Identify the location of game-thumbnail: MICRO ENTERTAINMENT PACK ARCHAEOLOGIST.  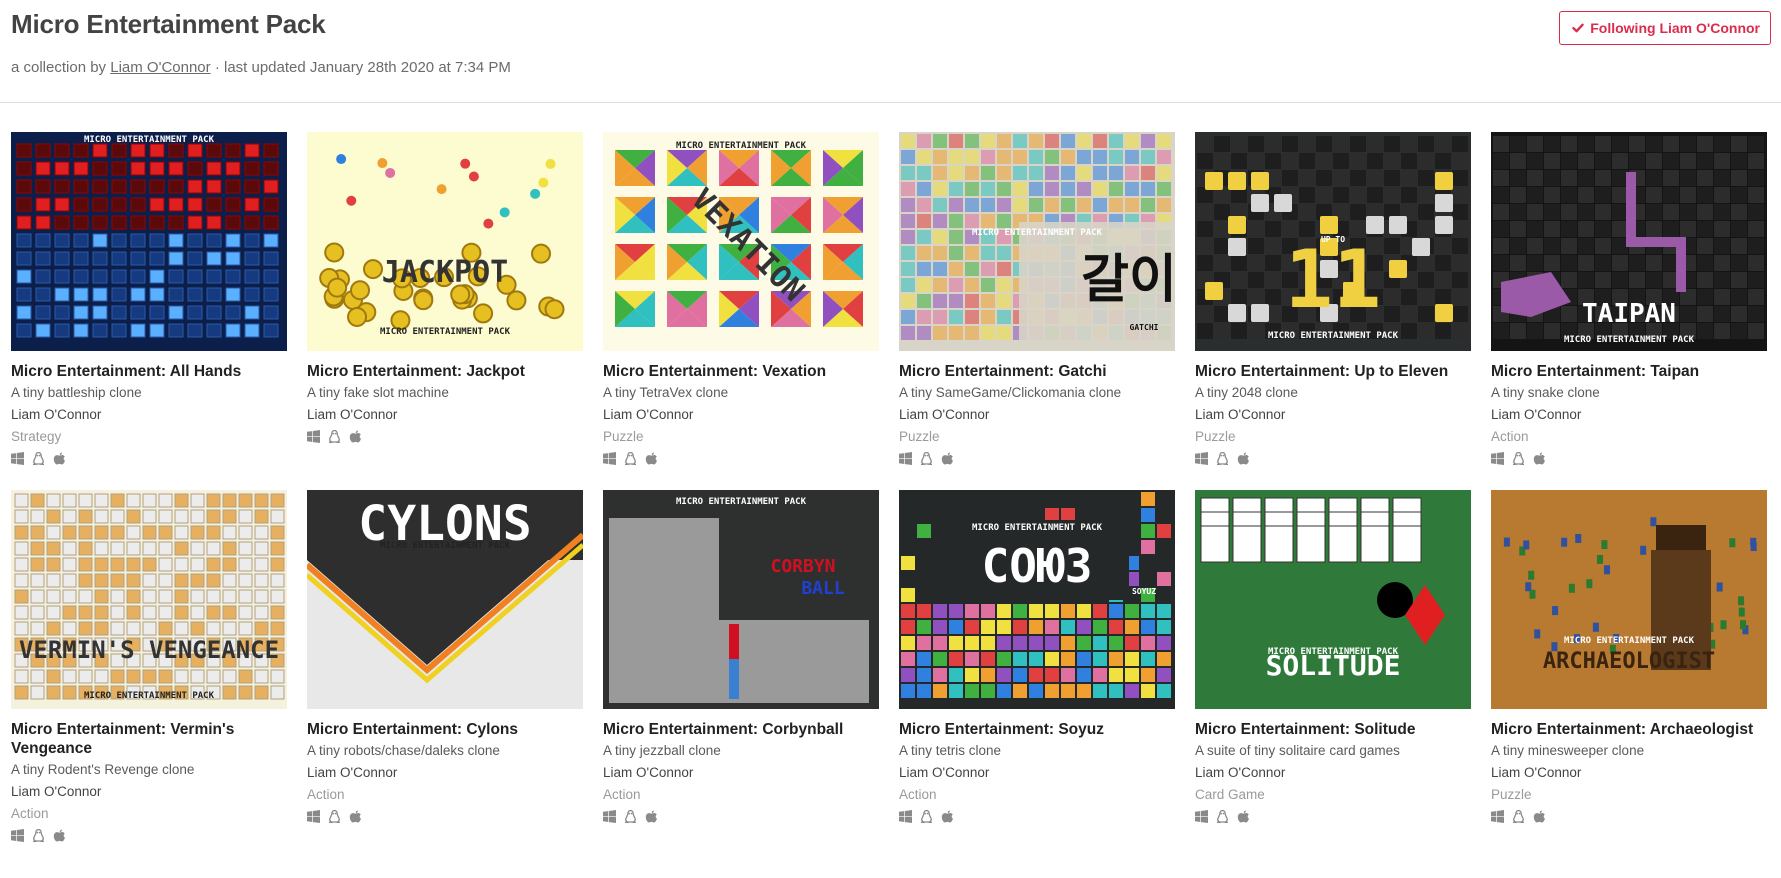
(1629, 599).